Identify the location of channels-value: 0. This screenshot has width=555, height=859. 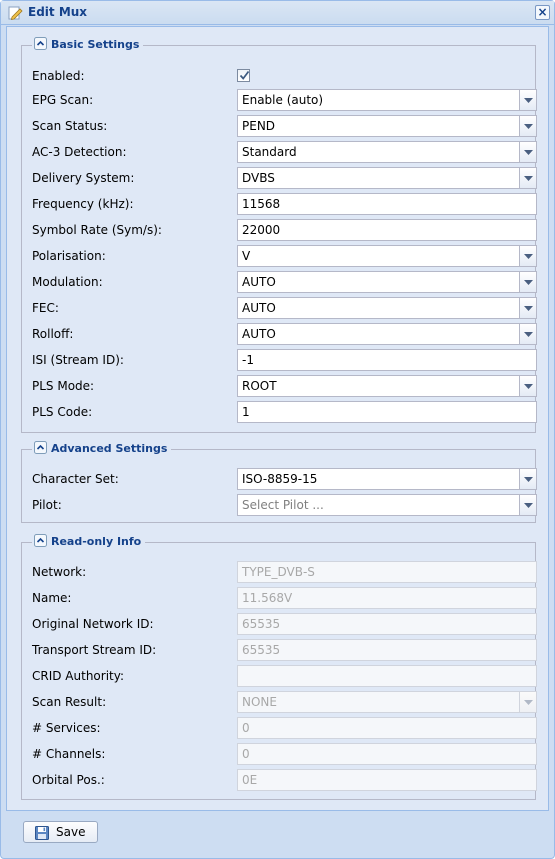
(246, 754).